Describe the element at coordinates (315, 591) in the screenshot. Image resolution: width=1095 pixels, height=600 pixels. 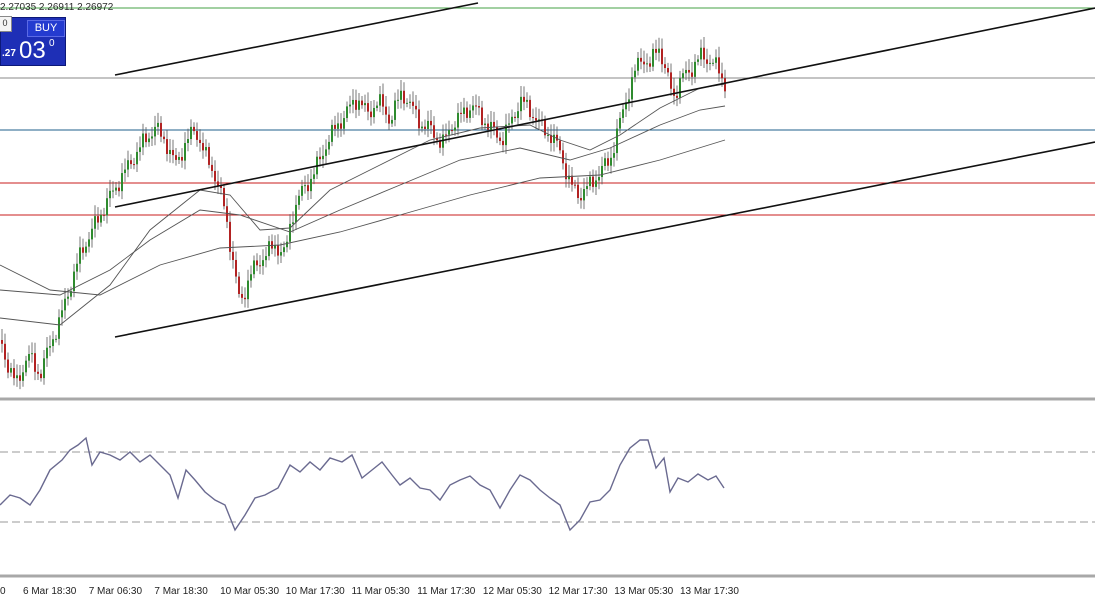
I see `x-axis-label: 10 Mar 17:30` at that location.